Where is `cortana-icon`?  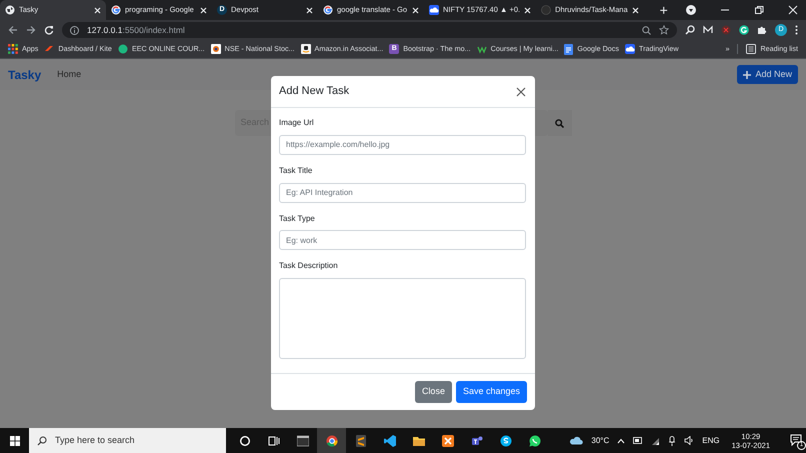
cortana-icon is located at coordinates (244, 440).